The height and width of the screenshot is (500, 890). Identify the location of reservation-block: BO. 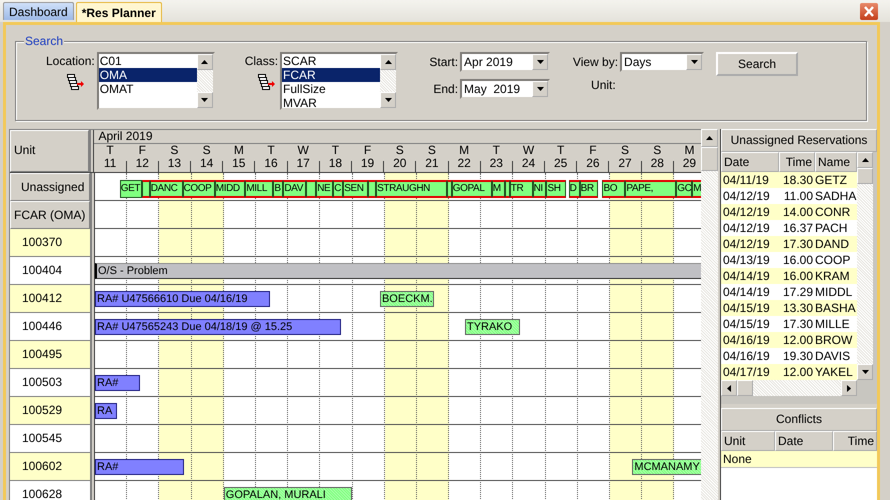
(614, 189).